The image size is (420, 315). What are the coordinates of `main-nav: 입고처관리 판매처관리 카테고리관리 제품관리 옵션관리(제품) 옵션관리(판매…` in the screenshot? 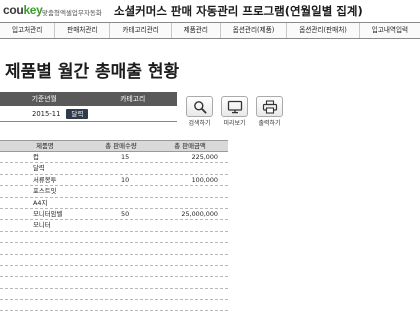 It's located at (210, 30).